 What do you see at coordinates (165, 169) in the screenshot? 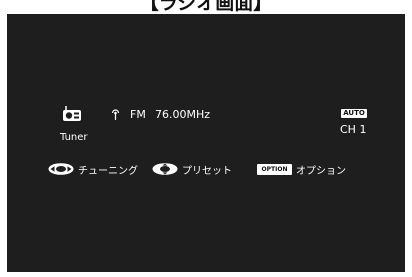
I see `cursor-up-down-icon` at bounding box center [165, 169].